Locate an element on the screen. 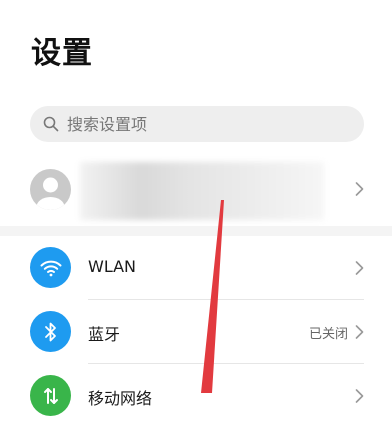 Image resolution: width=392 pixels, height=428 pixels. mobile-network-icon is located at coordinates (50, 395).